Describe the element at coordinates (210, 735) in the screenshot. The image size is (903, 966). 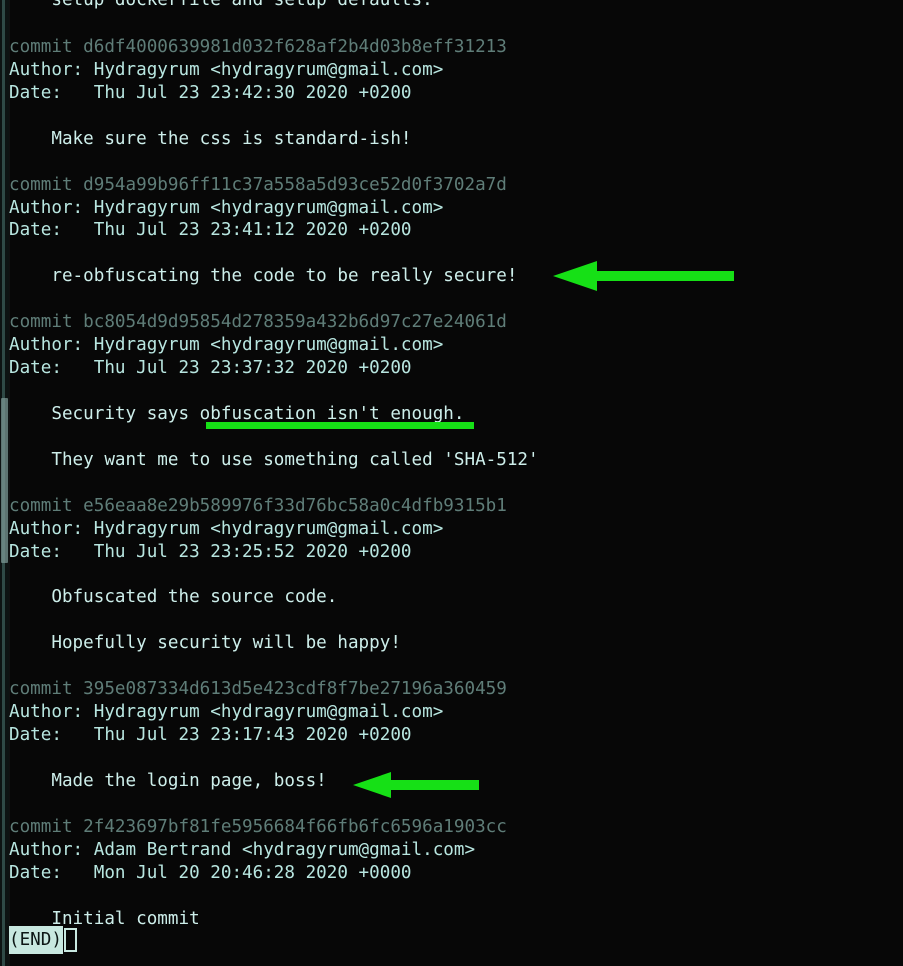
I see `commit-date-line: Date: Thu Jul 23 23:17:43 2020 +0200` at that location.